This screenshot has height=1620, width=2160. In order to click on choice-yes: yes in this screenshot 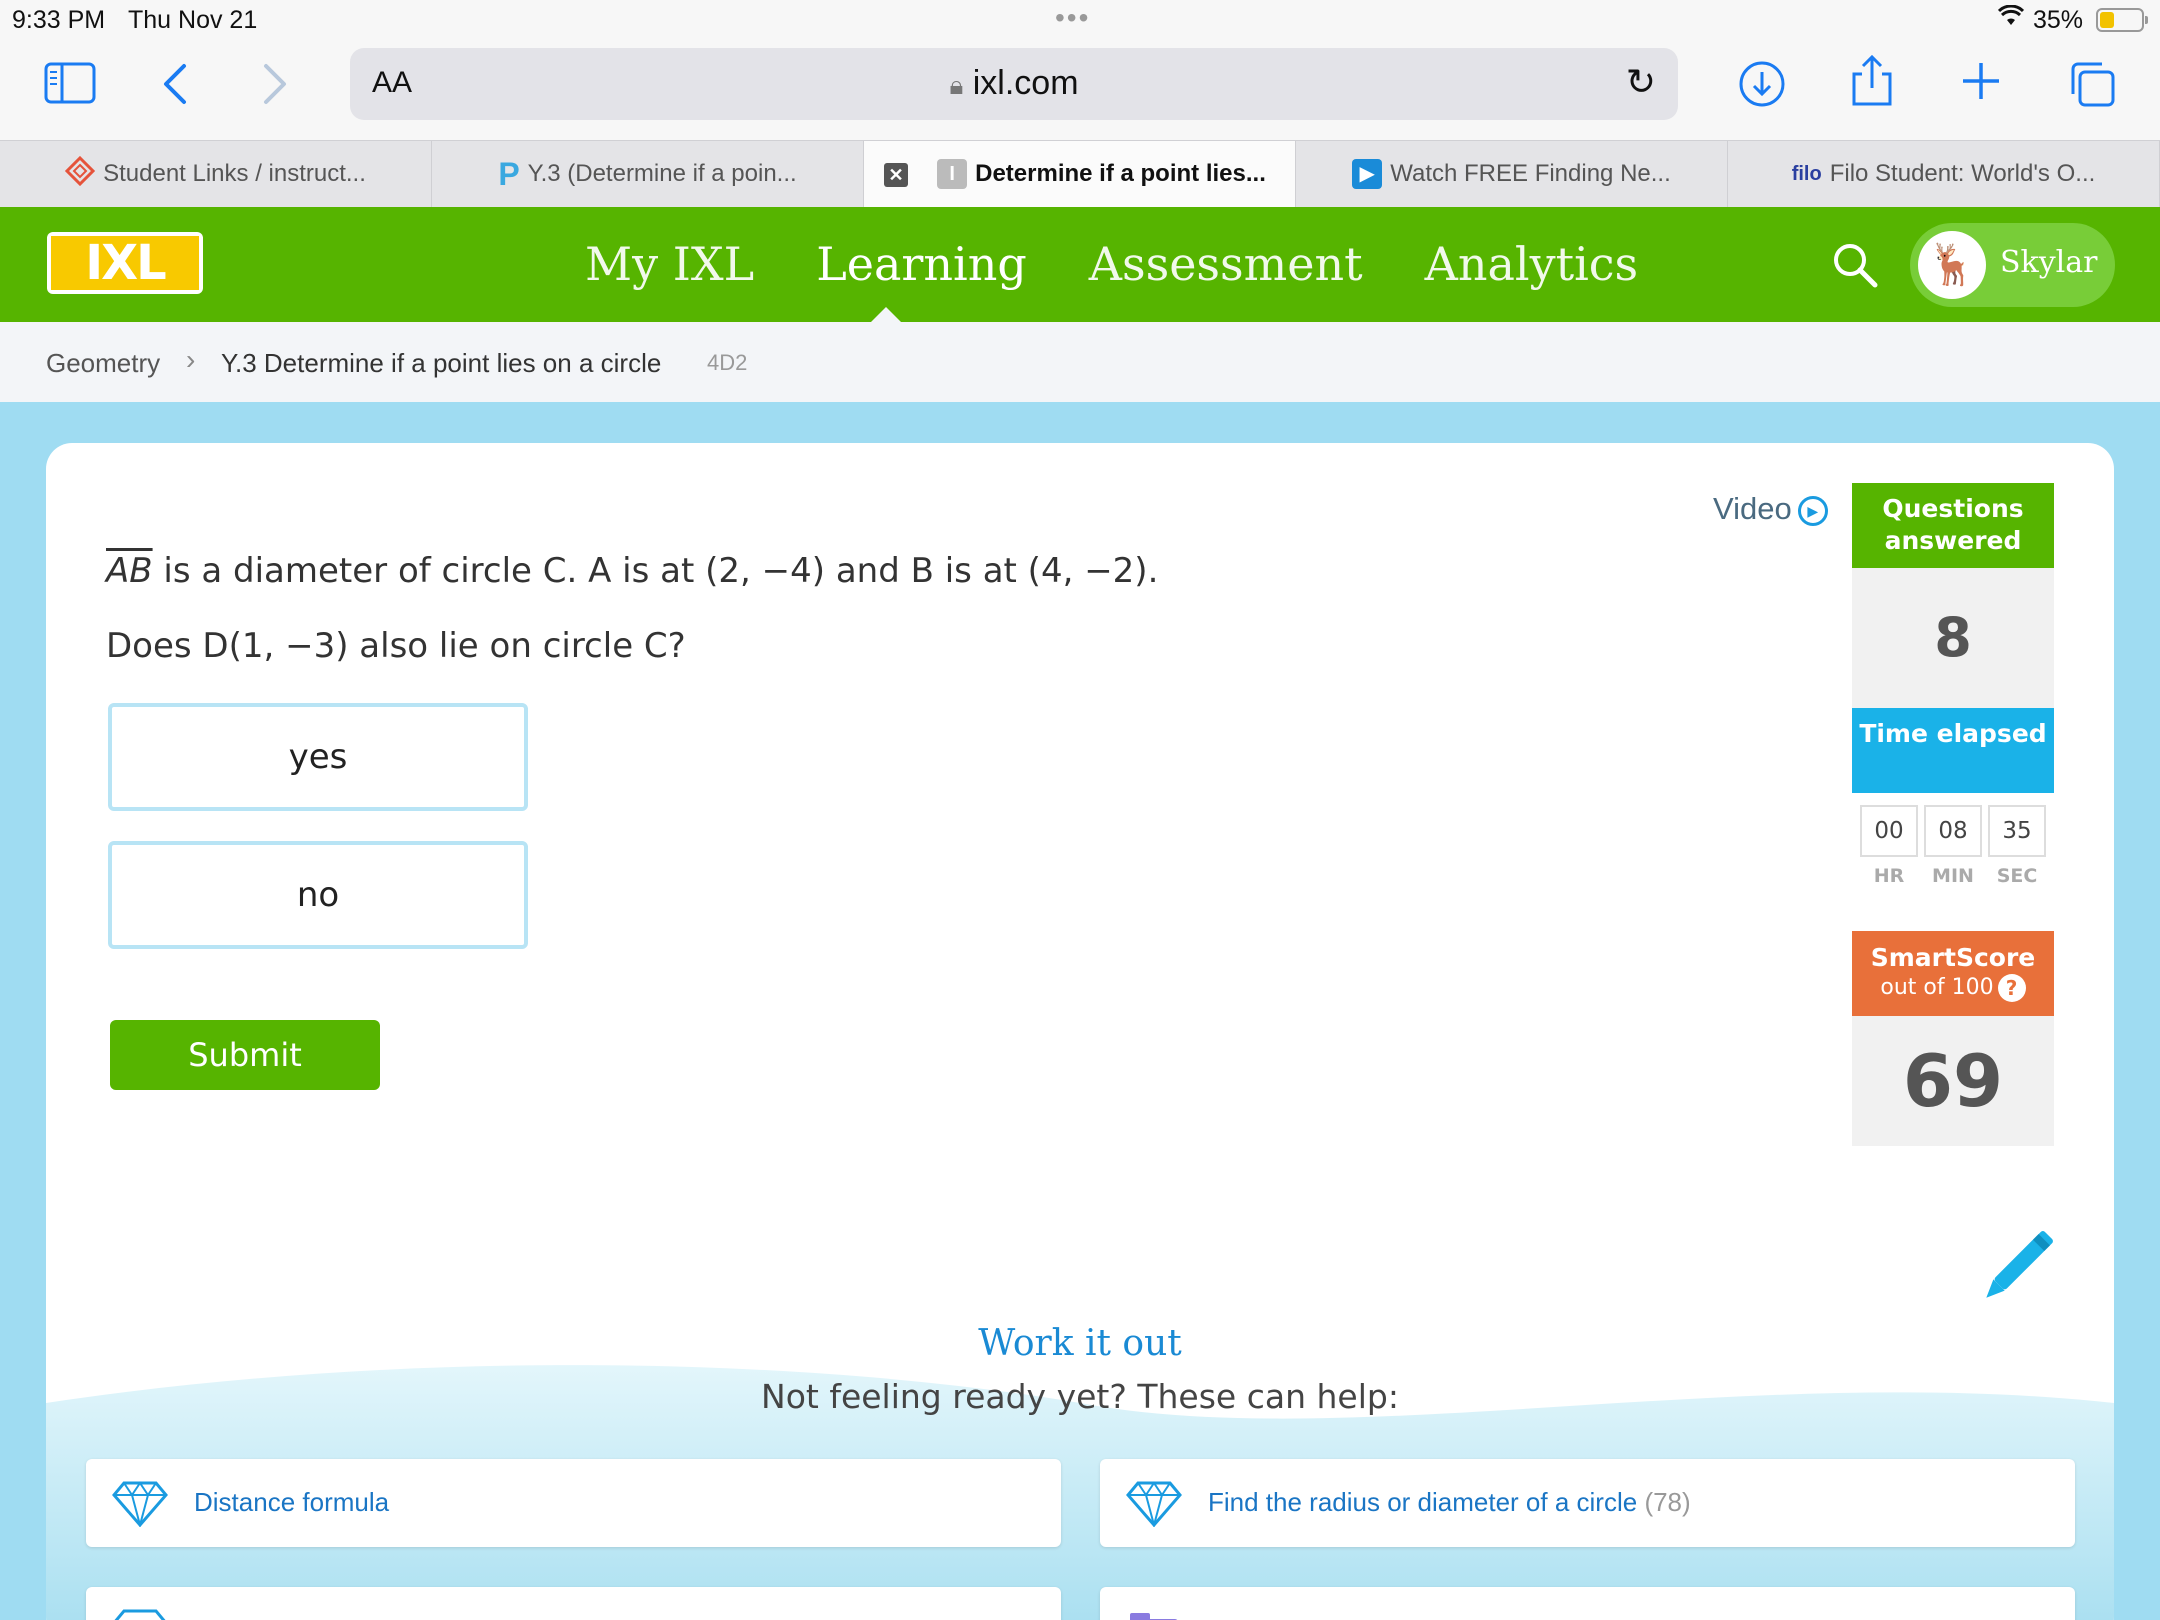, I will do `click(318, 757)`.